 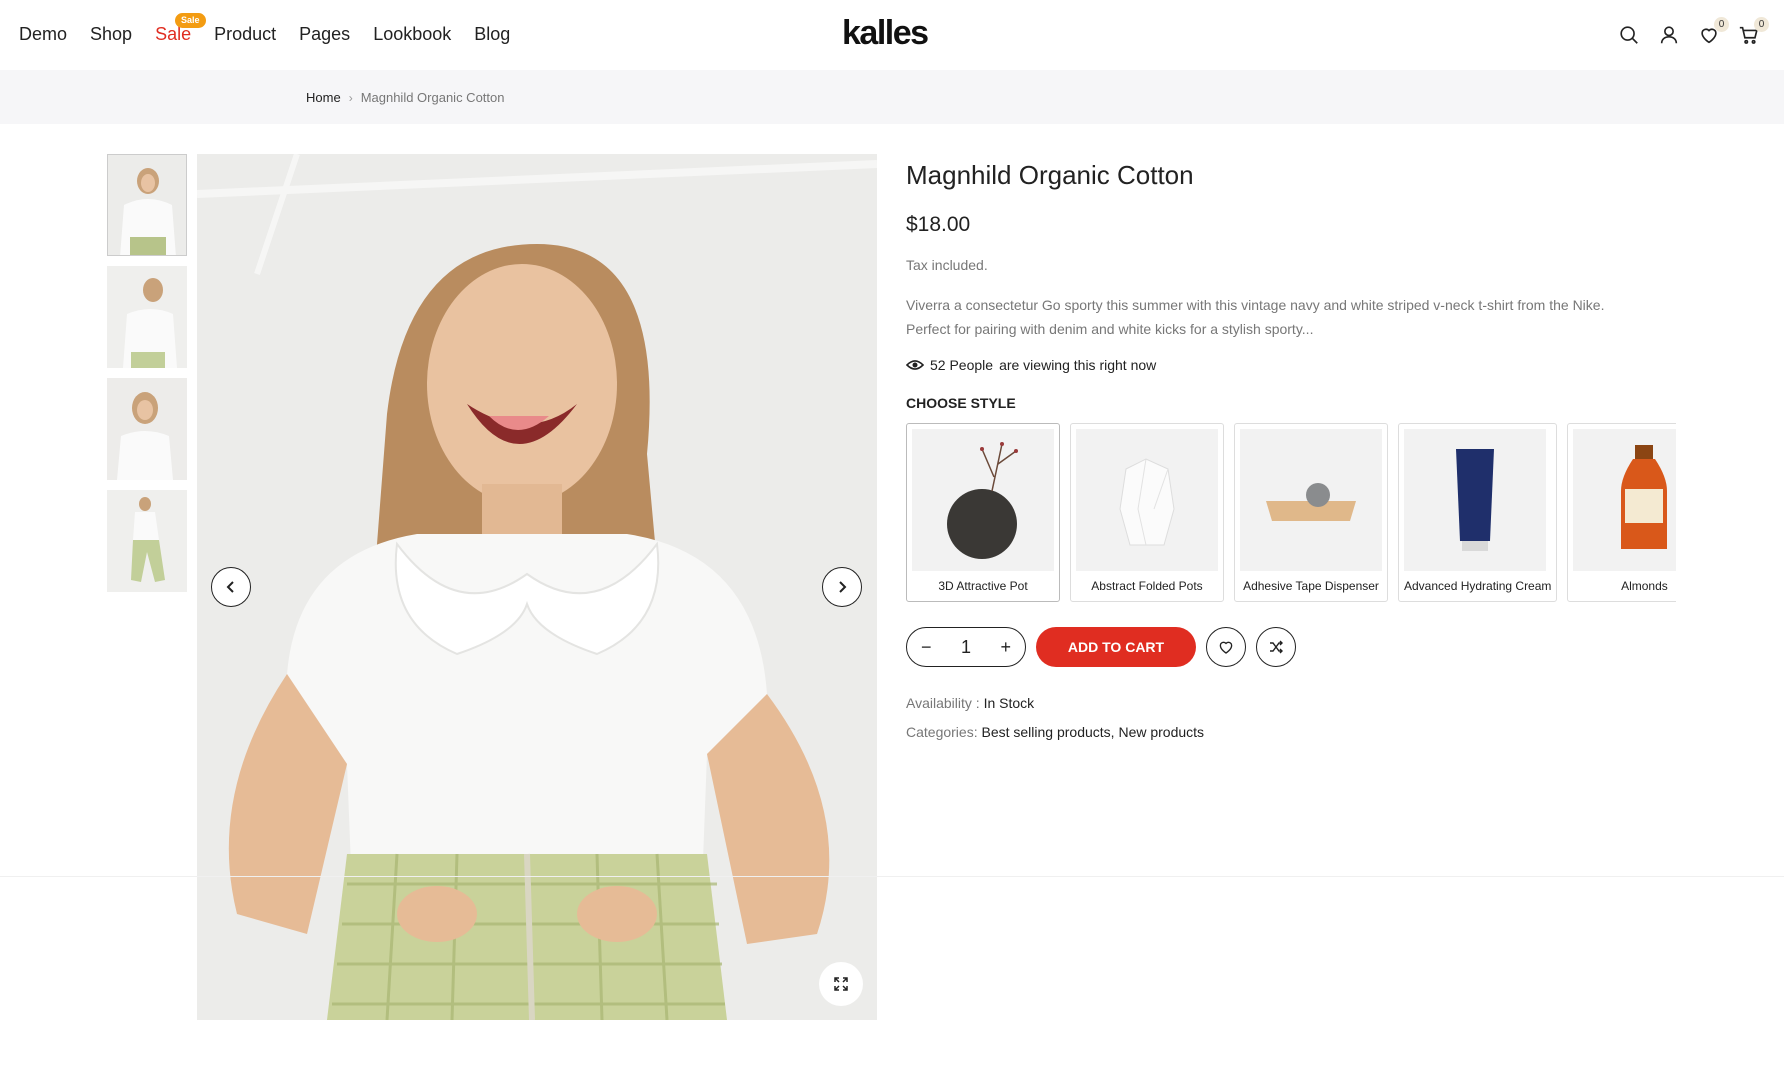 I want to click on next-image-button, so click(x=842, y=587).